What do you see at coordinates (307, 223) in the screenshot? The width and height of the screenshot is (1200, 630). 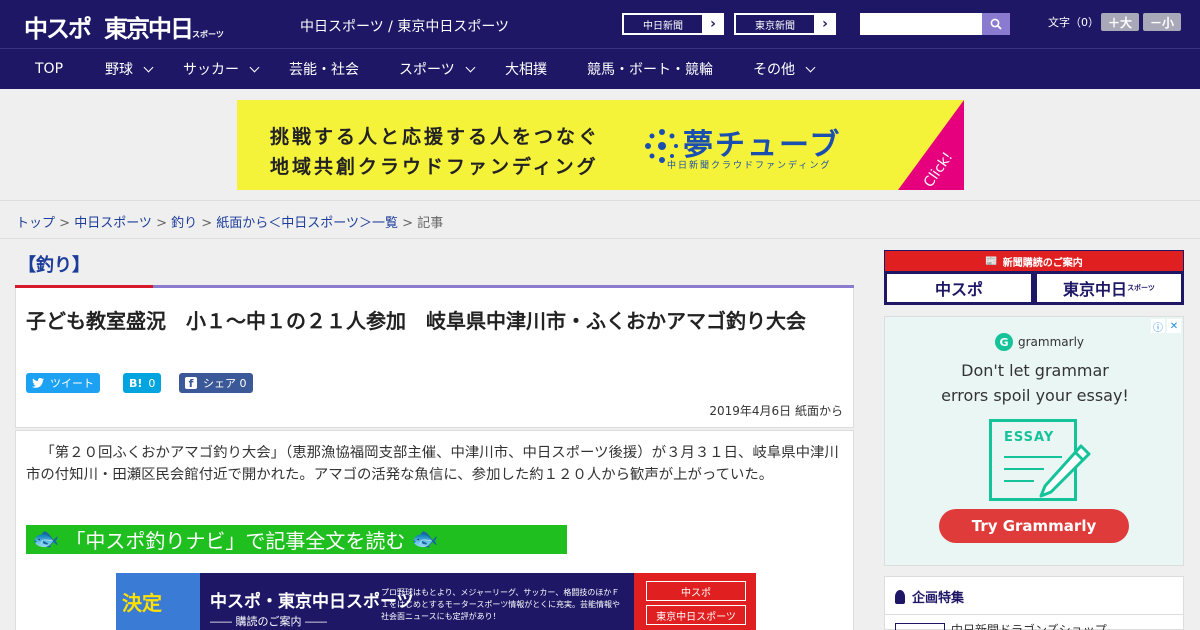 I see `breadcrumb-link-list: 紙面から＜中日スポーツ＞一覧` at bounding box center [307, 223].